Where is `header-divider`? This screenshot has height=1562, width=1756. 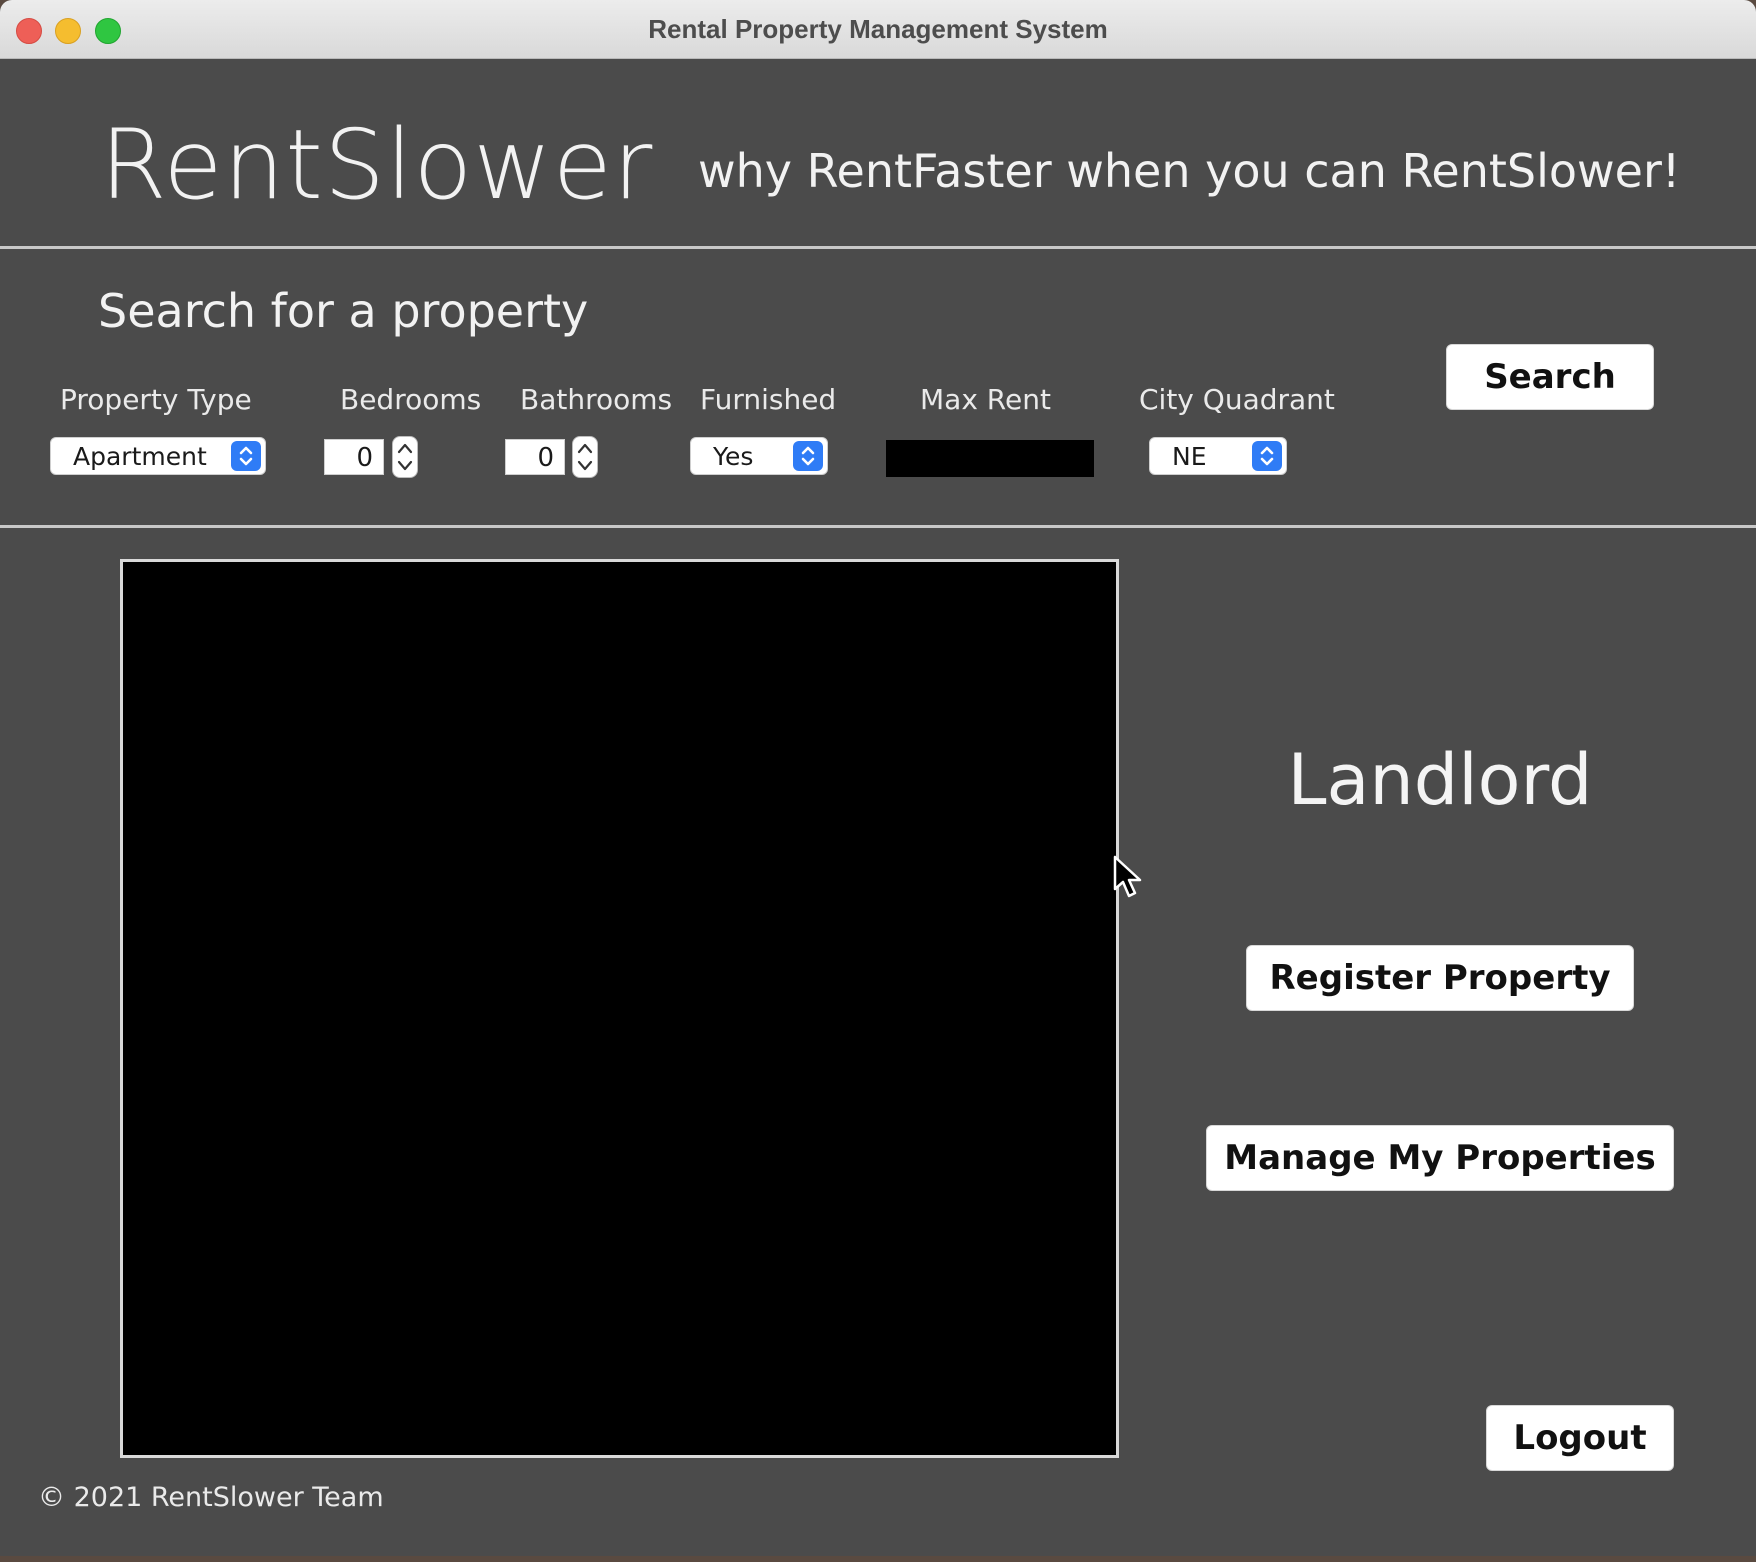 header-divider is located at coordinates (878, 247).